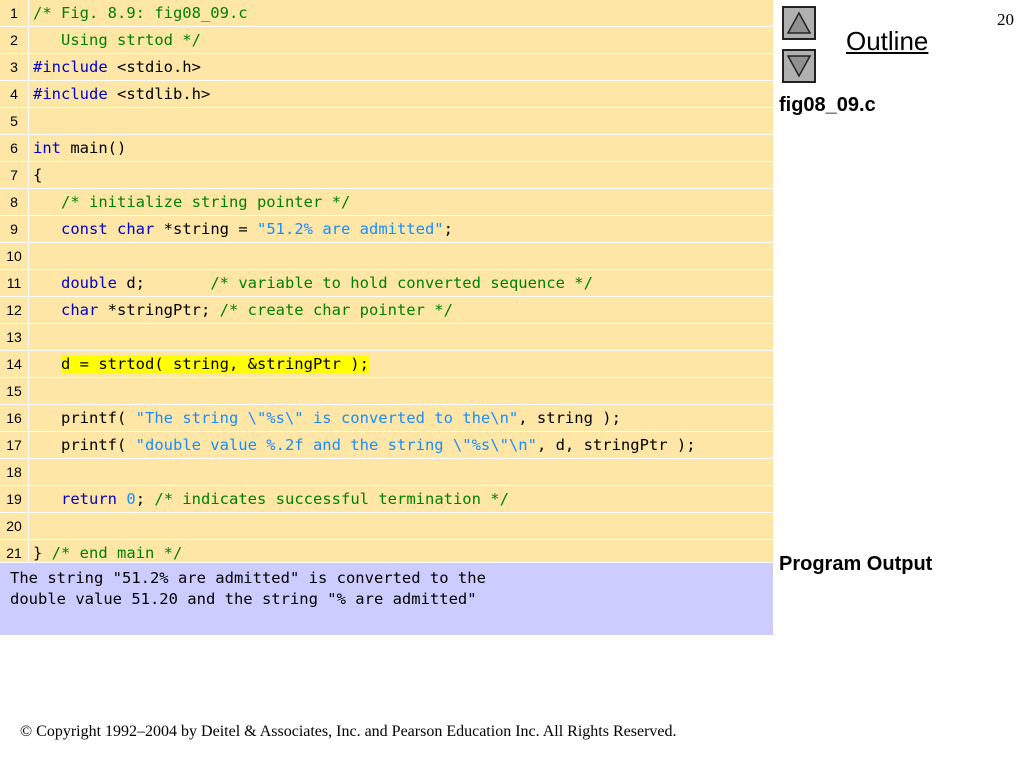  I want to click on code-token: {, so click(38, 175).